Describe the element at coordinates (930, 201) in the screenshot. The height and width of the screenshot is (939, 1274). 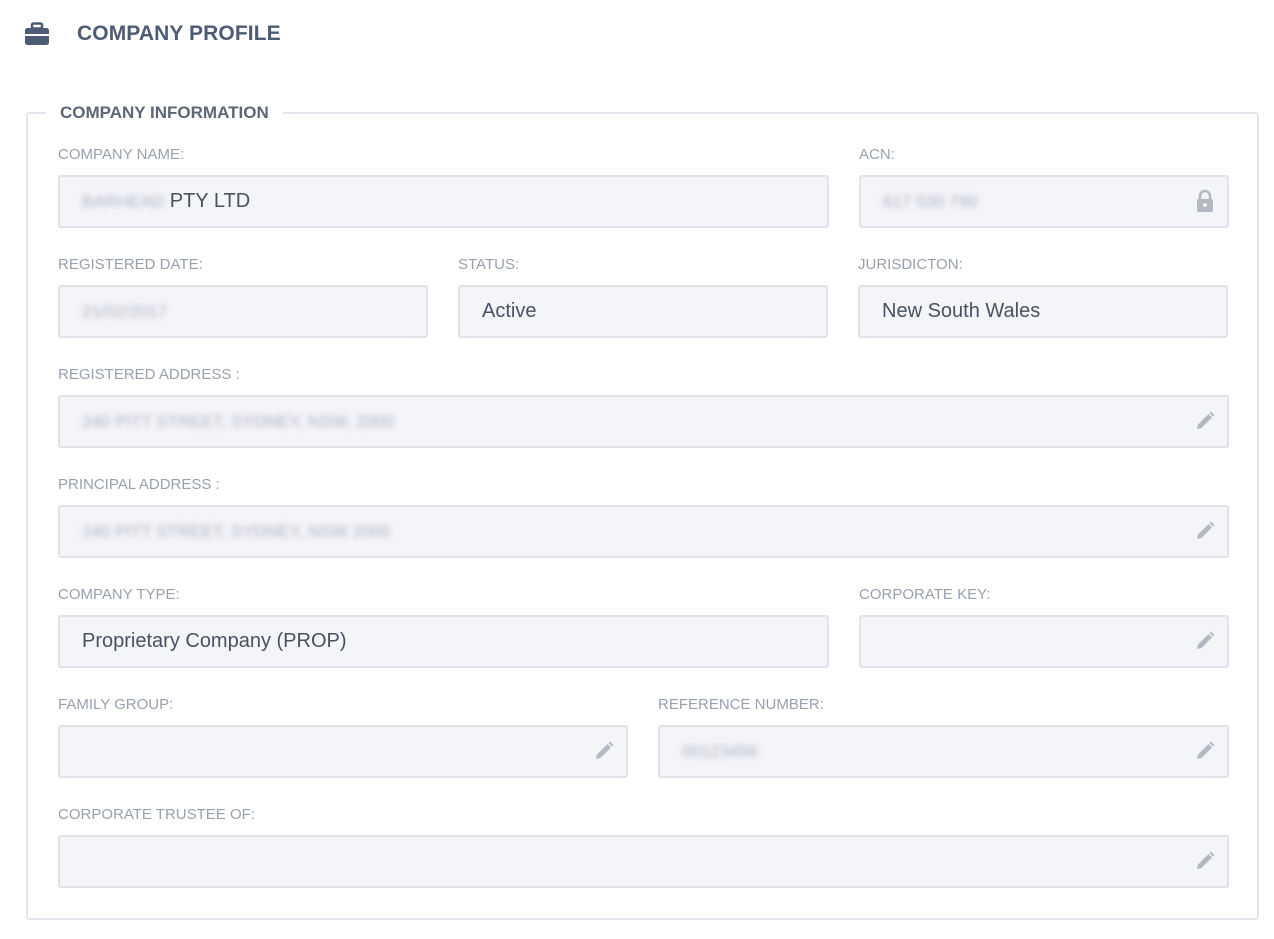
I see `acn-value: 617 530 790` at that location.